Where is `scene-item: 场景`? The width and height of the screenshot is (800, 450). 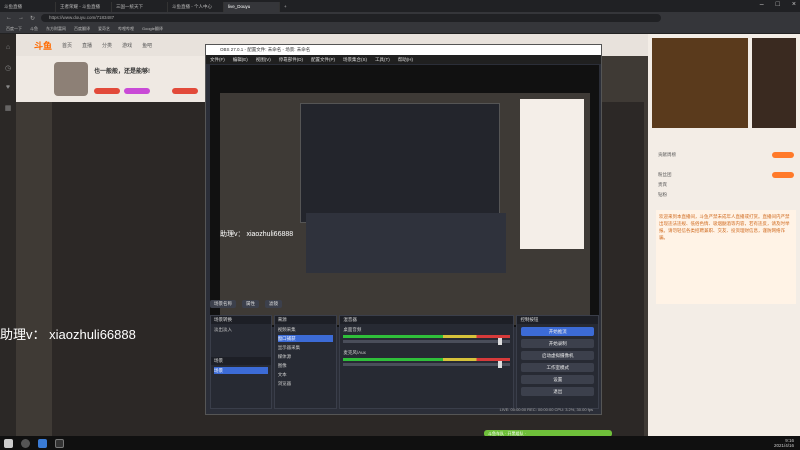 scene-item: 场景 is located at coordinates (241, 370).